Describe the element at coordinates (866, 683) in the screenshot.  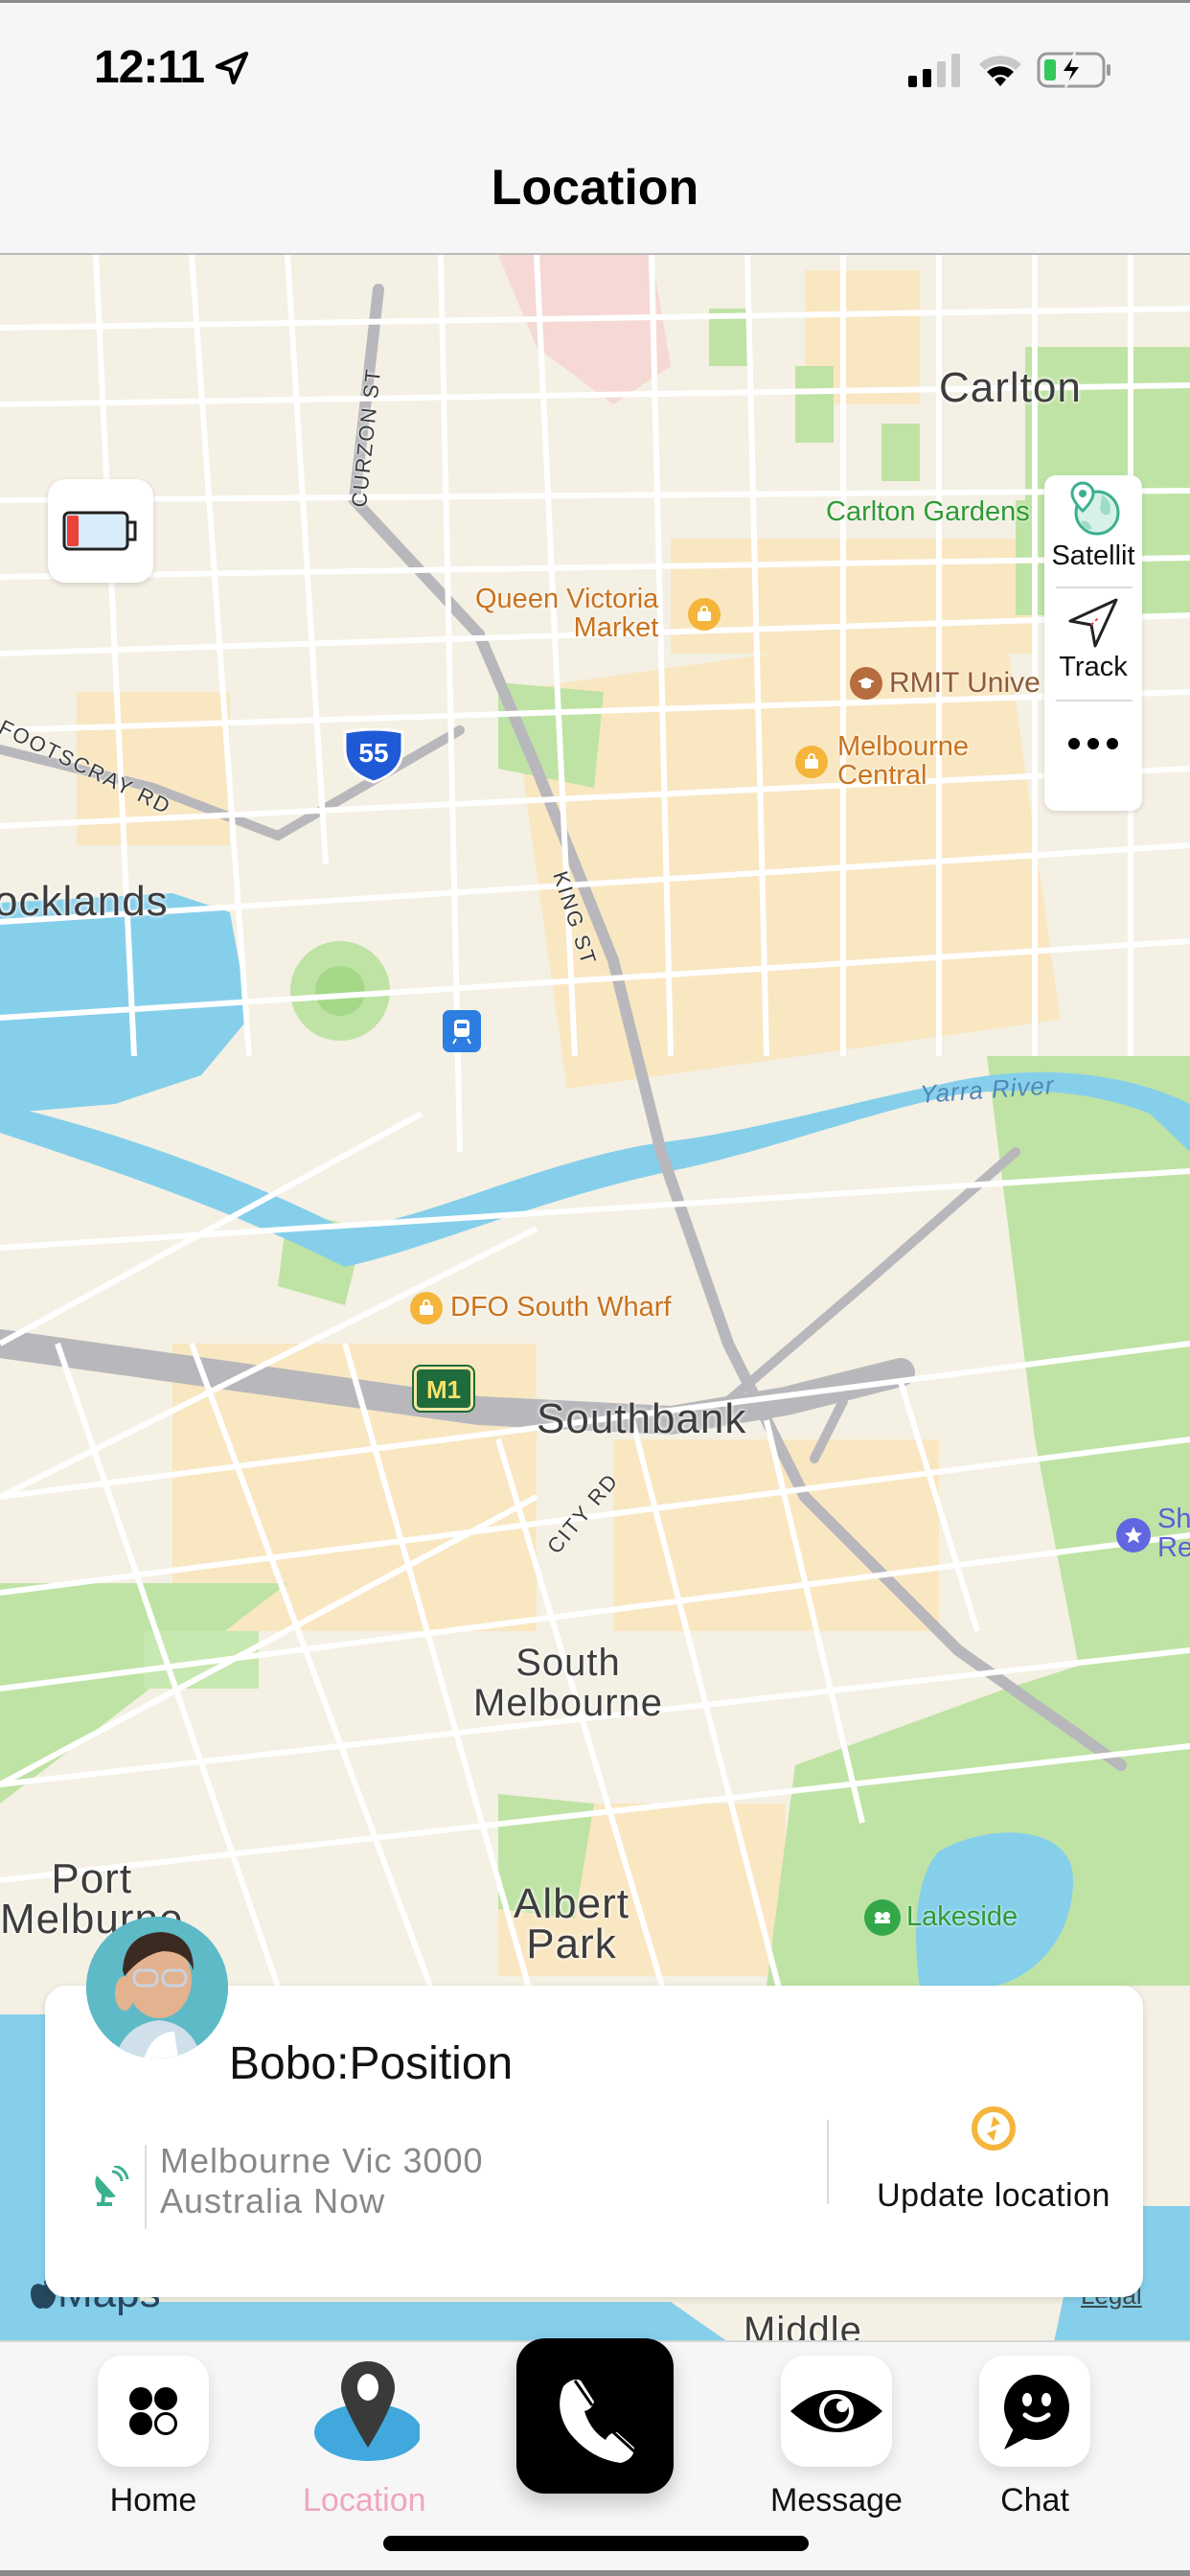
I see `university-icon` at that location.